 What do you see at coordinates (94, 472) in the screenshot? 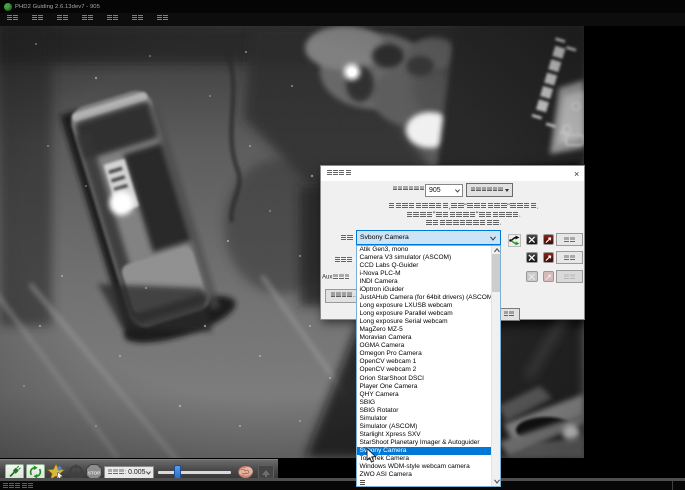
I see `svg-text: STOP` at bounding box center [94, 472].